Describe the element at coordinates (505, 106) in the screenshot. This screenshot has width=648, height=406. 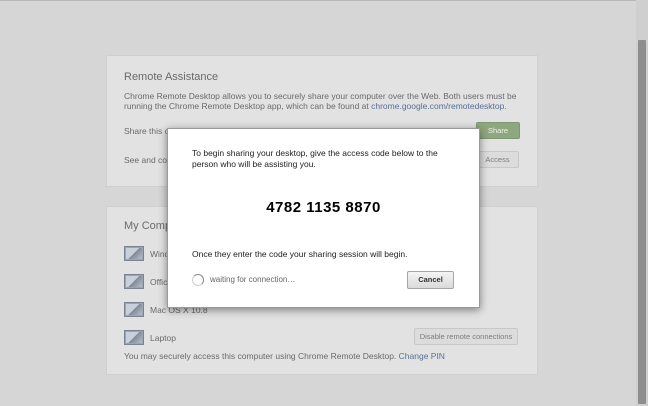
I see `description-line2-suffix: .` at that location.